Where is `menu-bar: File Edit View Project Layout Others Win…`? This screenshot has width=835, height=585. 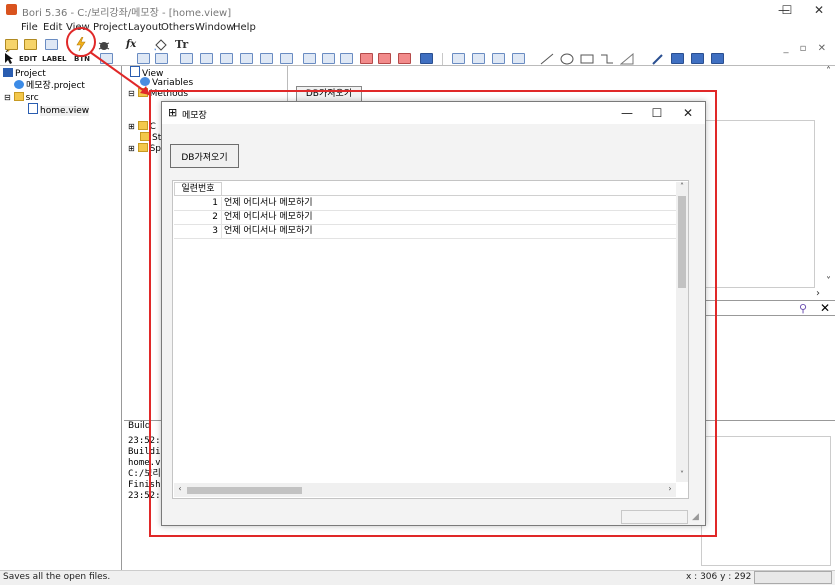 menu-bar: File Edit View Project Layout Others Win… is located at coordinates (417, 37).